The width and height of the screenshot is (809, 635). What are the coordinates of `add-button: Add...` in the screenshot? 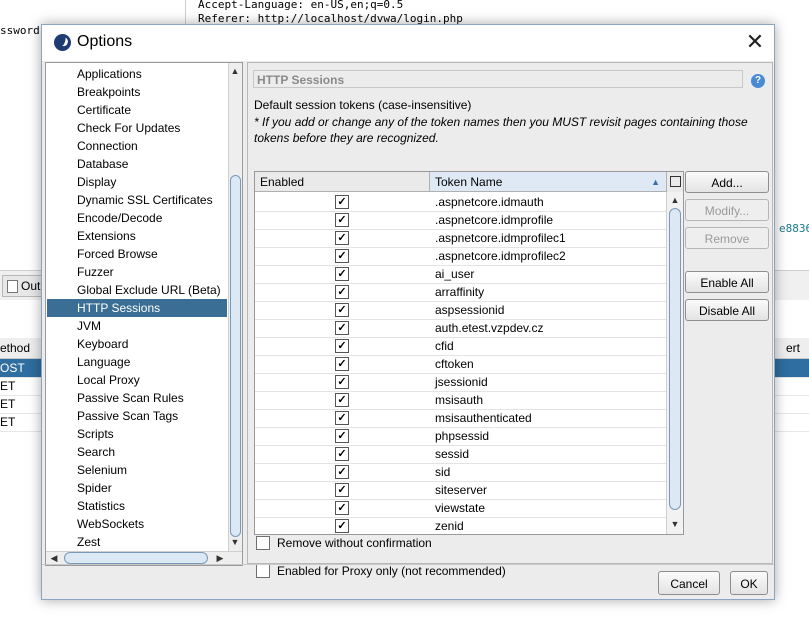 It's located at (727, 182).